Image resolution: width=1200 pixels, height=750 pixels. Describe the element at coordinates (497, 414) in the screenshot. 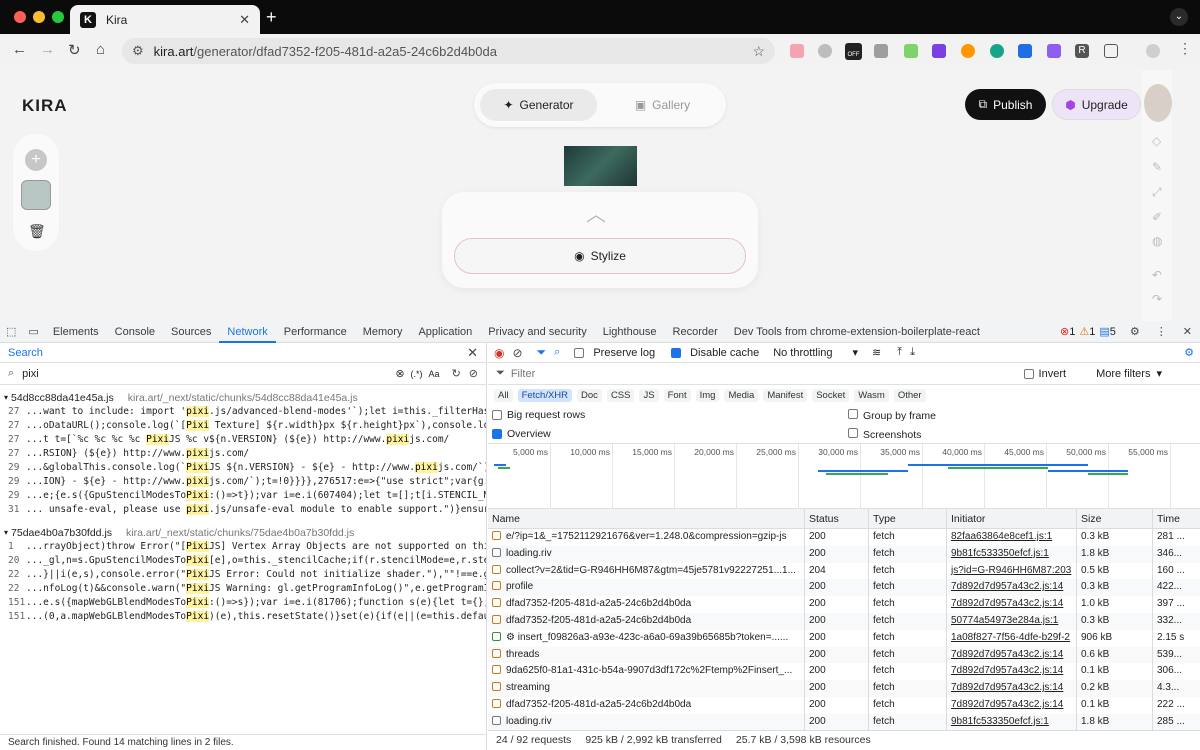

I see `big-rows-checkbox` at that location.